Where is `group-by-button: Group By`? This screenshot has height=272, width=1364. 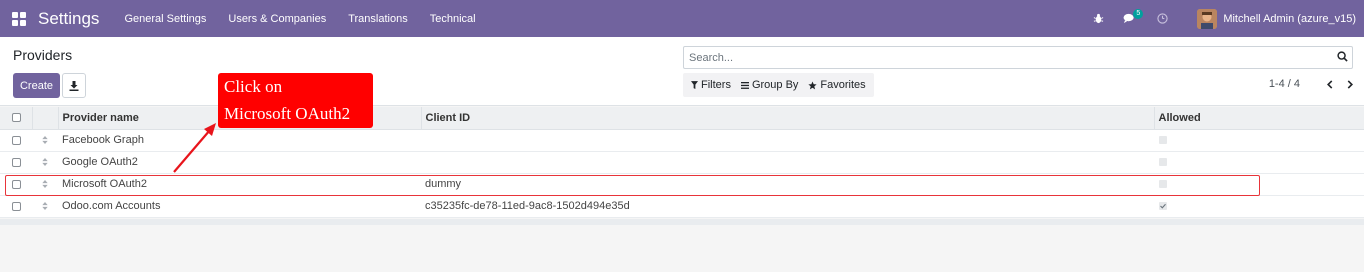 group-by-button: Group By is located at coordinates (769, 85).